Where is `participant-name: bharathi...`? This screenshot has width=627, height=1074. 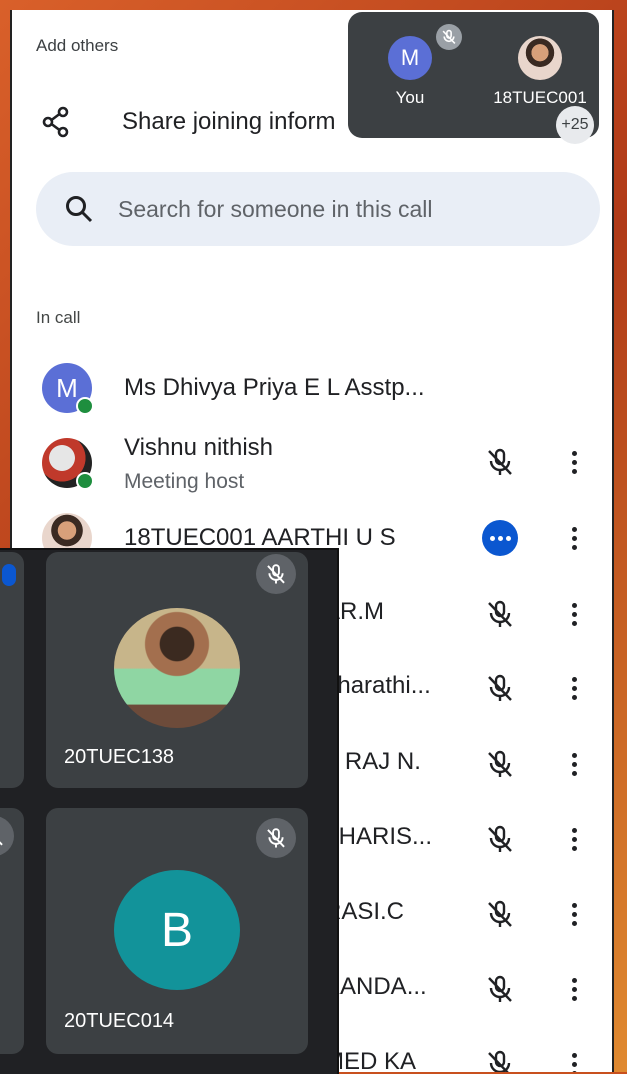 participant-name: bharathi... is located at coordinates (377, 685).